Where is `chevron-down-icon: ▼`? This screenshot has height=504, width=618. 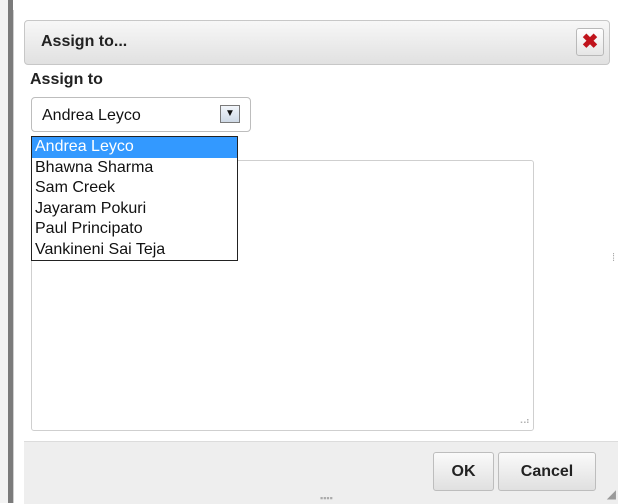
chevron-down-icon: ▼ is located at coordinates (230, 113).